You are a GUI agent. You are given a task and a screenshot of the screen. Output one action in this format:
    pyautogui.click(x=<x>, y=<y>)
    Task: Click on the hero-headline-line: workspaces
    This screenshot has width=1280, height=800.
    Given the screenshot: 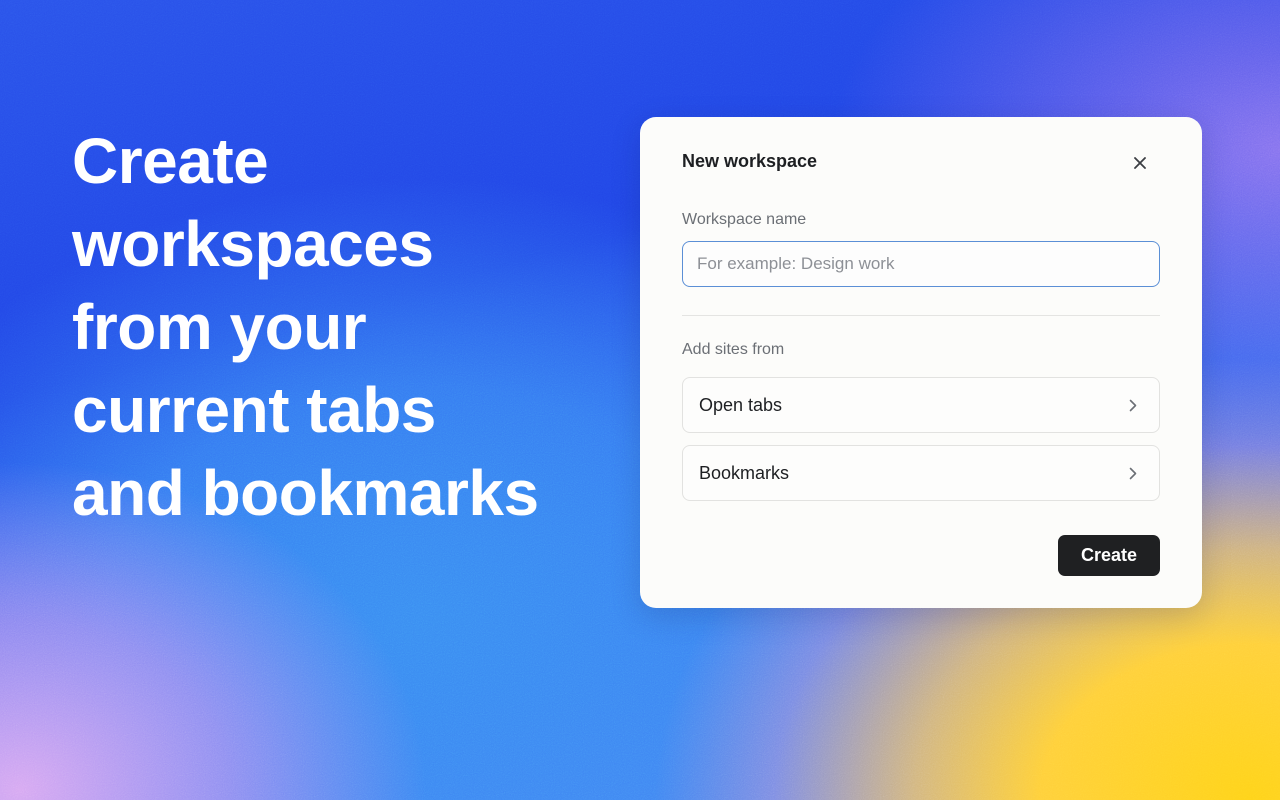 What is the action you would take?
    pyautogui.click(x=253, y=244)
    